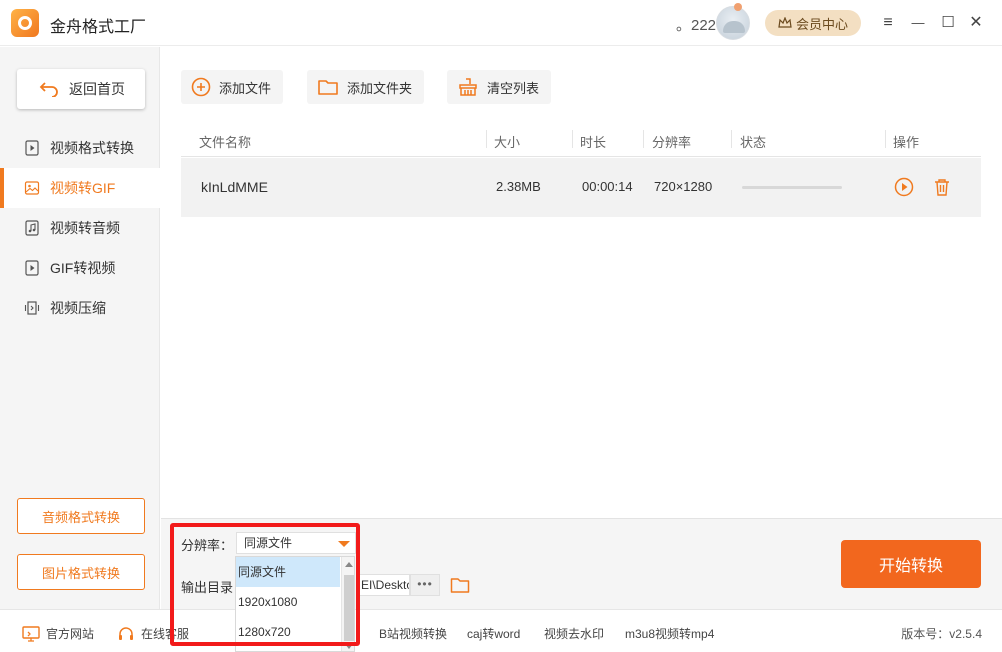 The width and height of the screenshot is (1002, 652). I want to click on output-dir-label: 输出目录, so click(207, 587).